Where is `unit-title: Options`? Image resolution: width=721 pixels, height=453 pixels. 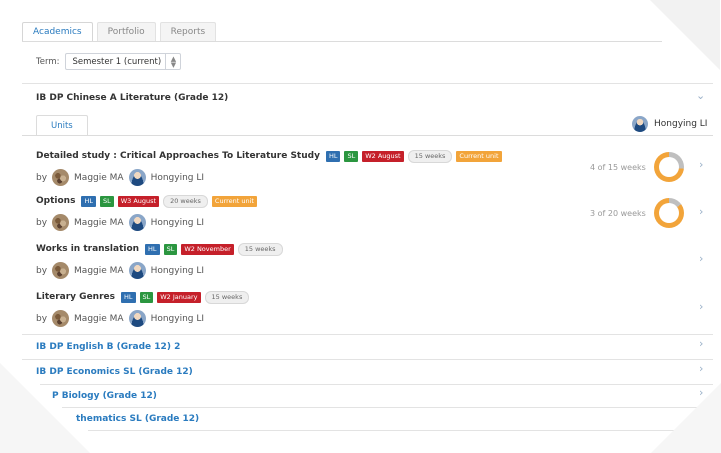
unit-title: Options is located at coordinates (55, 201).